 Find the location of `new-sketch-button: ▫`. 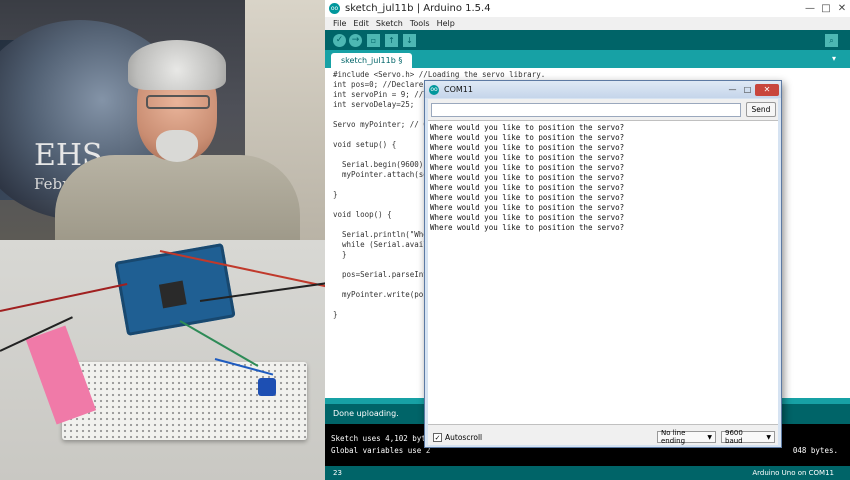

new-sketch-button: ▫ is located at coordinates (373, 40).